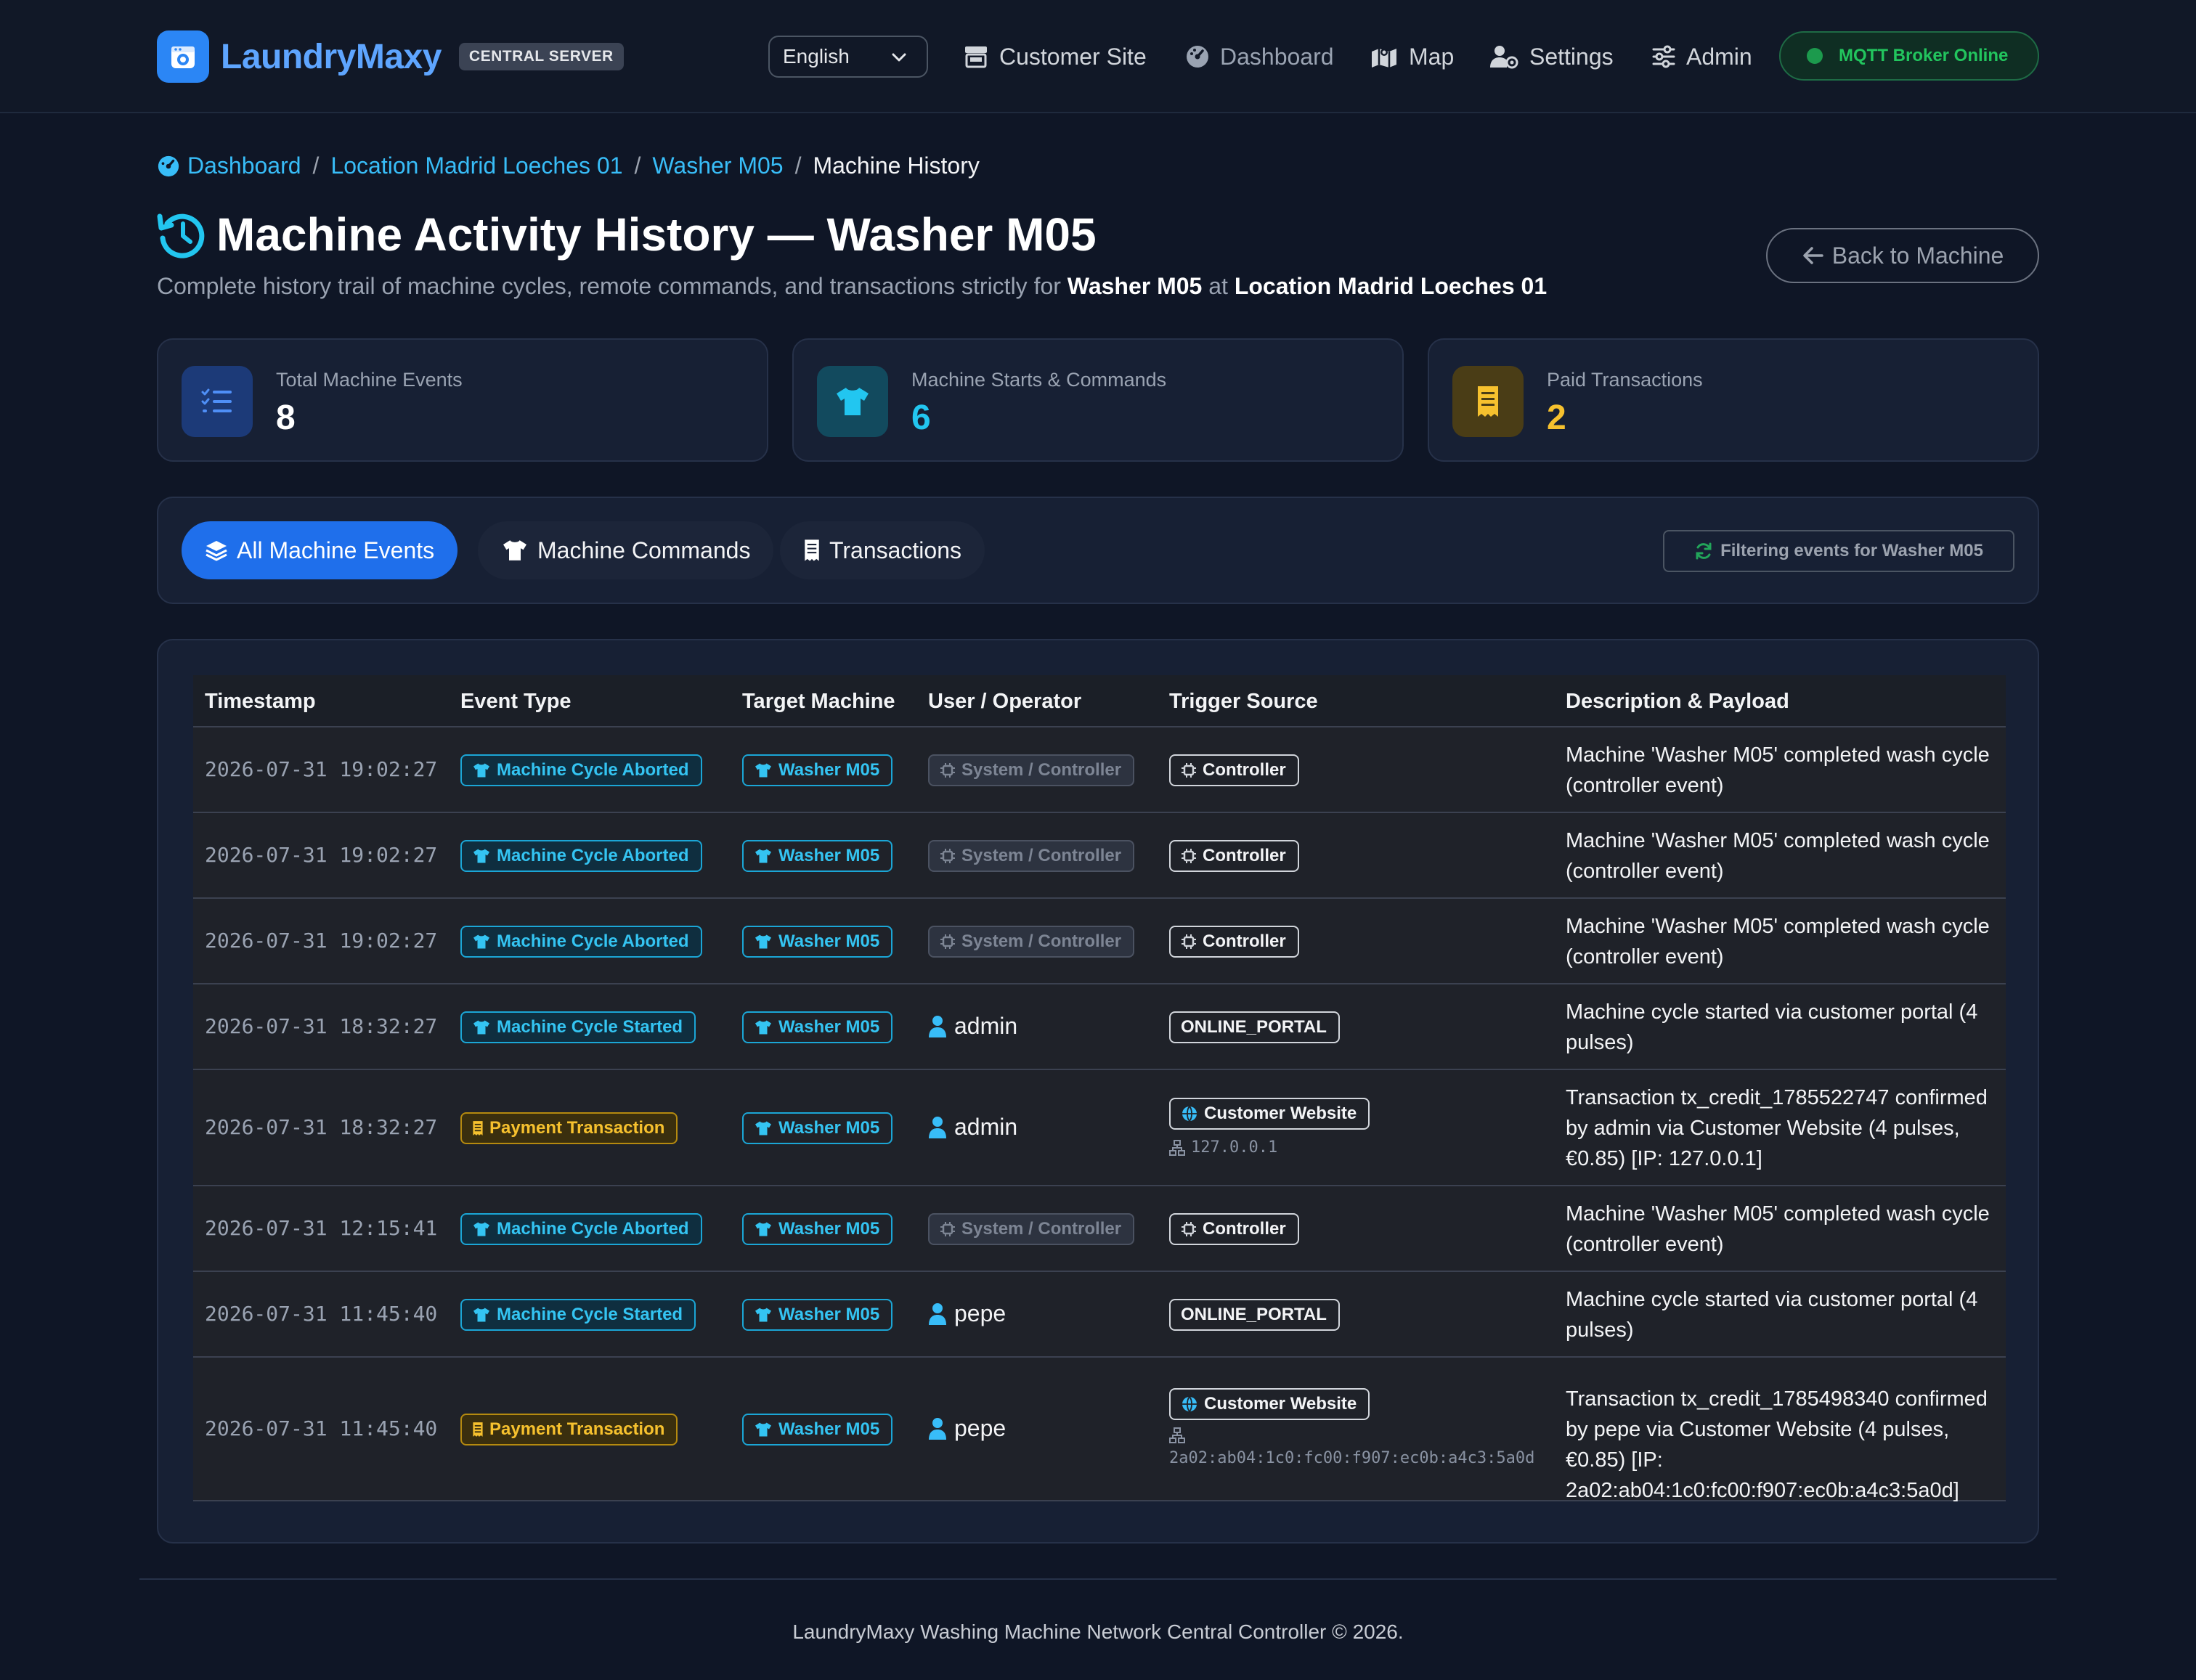 This screenshot has height=1680, width=2196. Describe the element at coordinates (1704, 551) in the screenshot. I see `sync-icon` at that location.